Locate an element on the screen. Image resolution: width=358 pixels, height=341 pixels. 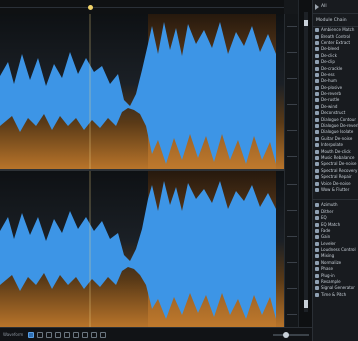
module-label: De-click is located at coordinates (329, 55).